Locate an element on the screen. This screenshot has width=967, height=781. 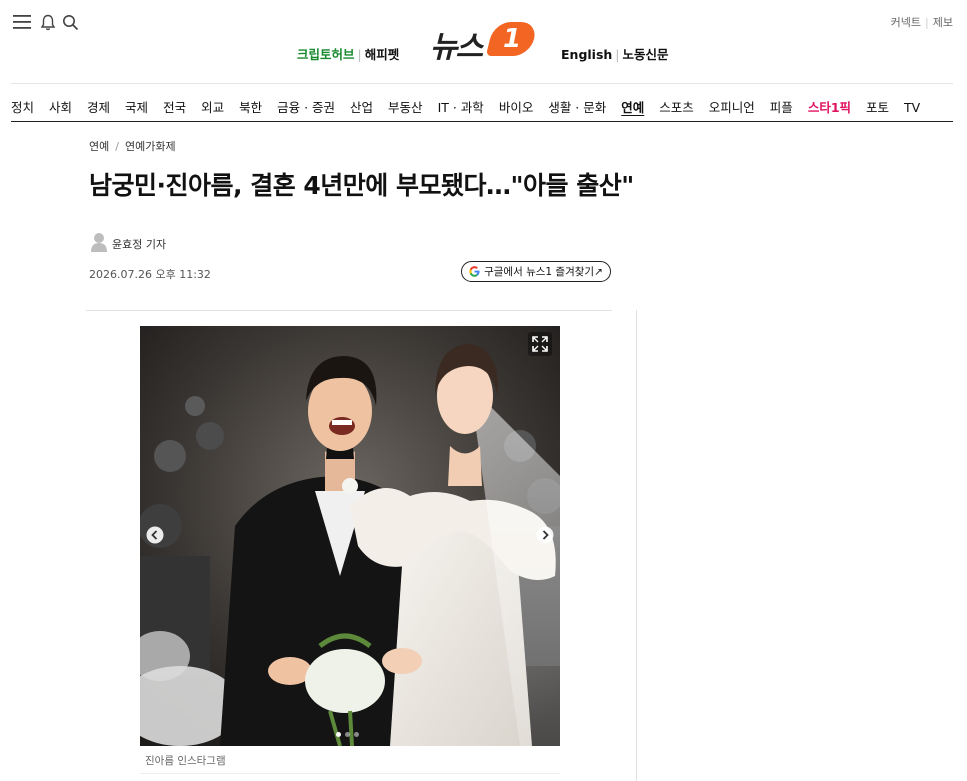
nav-item-tv: TV is located at coordinates (912, 107).